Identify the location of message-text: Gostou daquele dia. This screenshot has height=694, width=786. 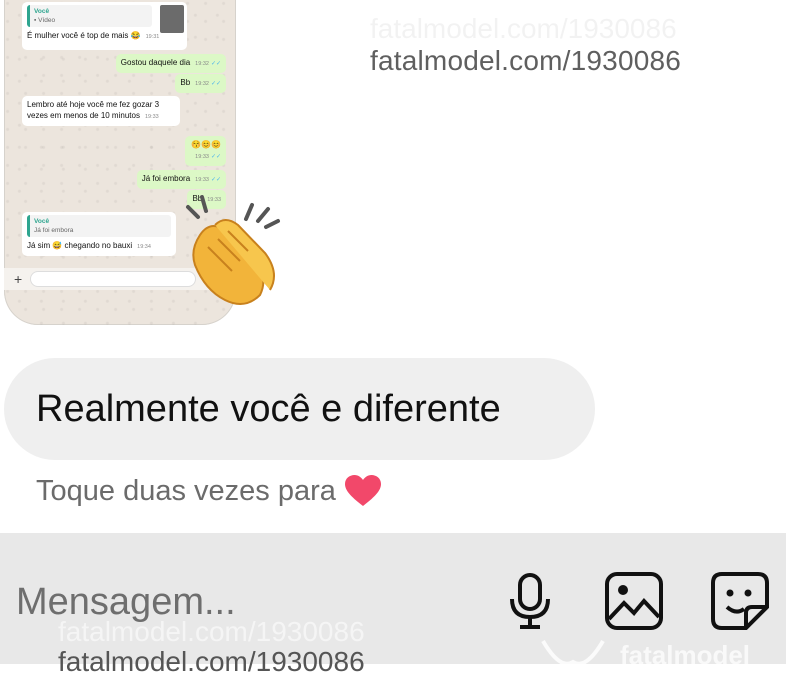
(155, 62).